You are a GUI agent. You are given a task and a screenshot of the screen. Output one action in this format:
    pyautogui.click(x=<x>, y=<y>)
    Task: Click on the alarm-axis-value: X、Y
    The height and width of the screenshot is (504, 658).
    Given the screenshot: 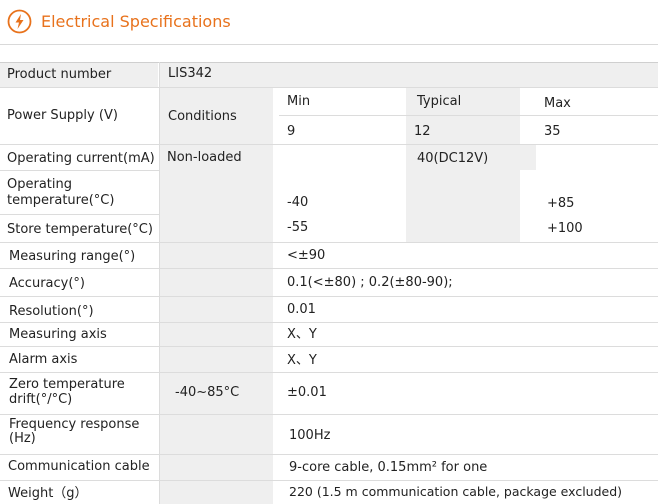 What is the action you would take?
    pyautogui.click(x=302, y=360)
    